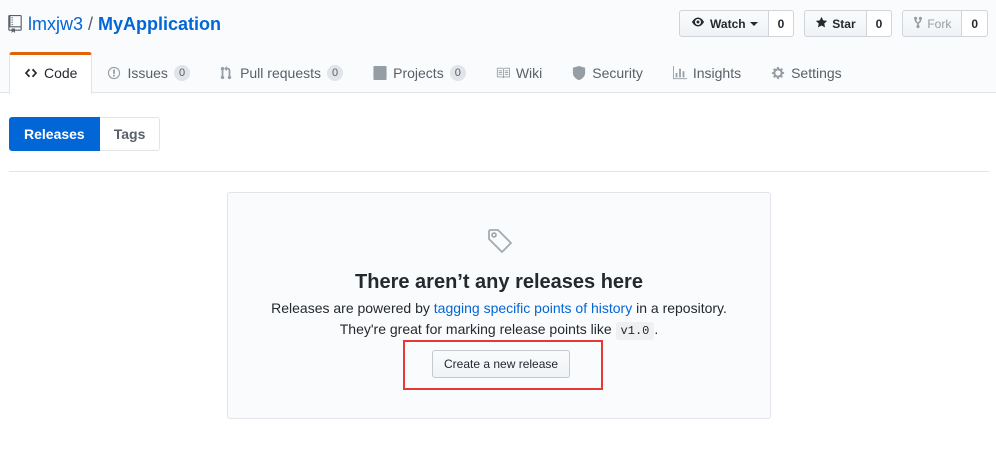 This screenshot has width=996, height=456. I want to click on tab-issues: Issues 0, so click(148, 72).